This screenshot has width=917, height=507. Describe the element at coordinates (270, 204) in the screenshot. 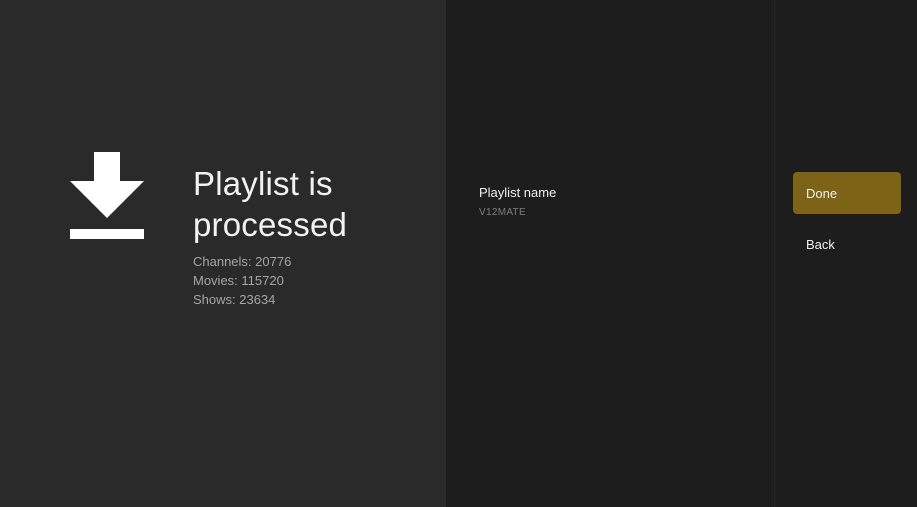

I see `status-title: Playlist is processed` at that location.